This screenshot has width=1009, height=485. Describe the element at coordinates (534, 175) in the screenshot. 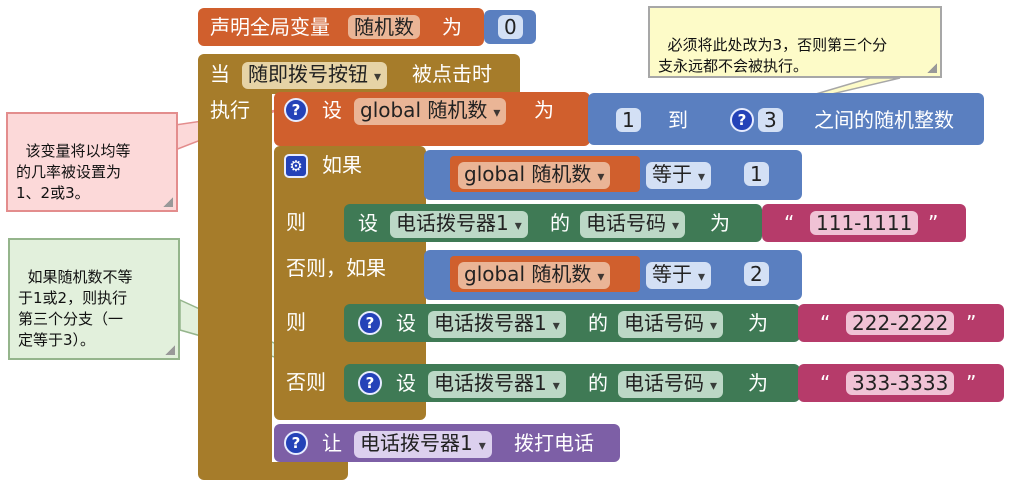

I see `cond1-var-dropdown: global 随机数` at that location.